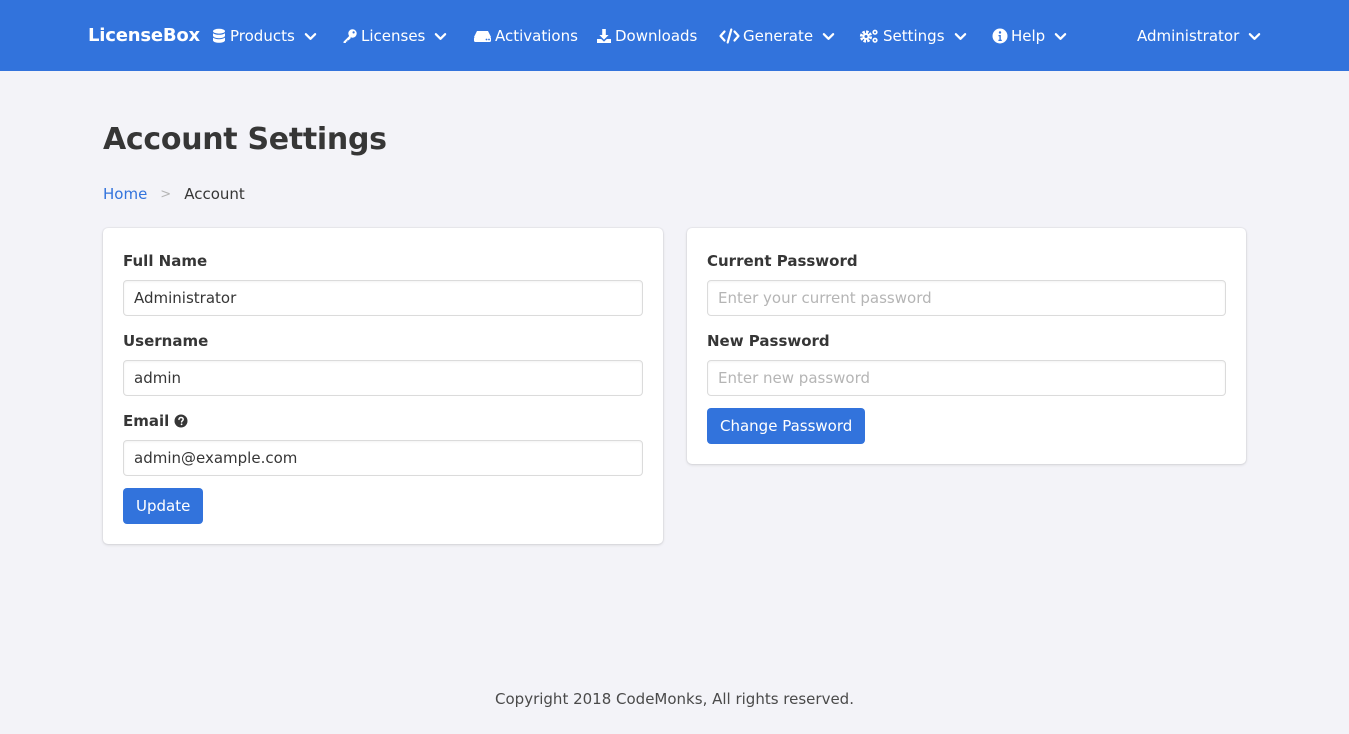 This screenshot has width=1349, height=734. I want to click on nav-downloads: Downloads, so click(646, 36).